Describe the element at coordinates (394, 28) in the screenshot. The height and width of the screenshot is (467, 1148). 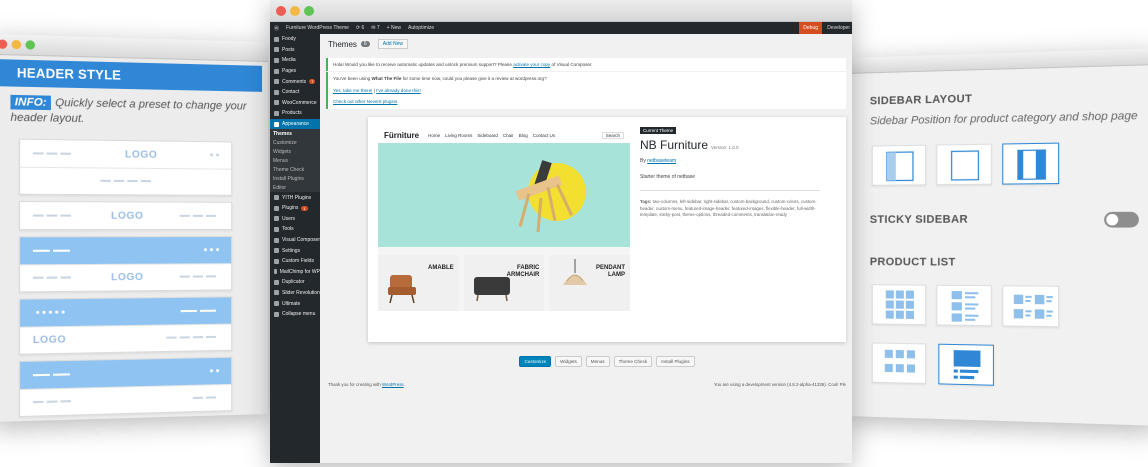
I see `new-content-link: + New` at that location.